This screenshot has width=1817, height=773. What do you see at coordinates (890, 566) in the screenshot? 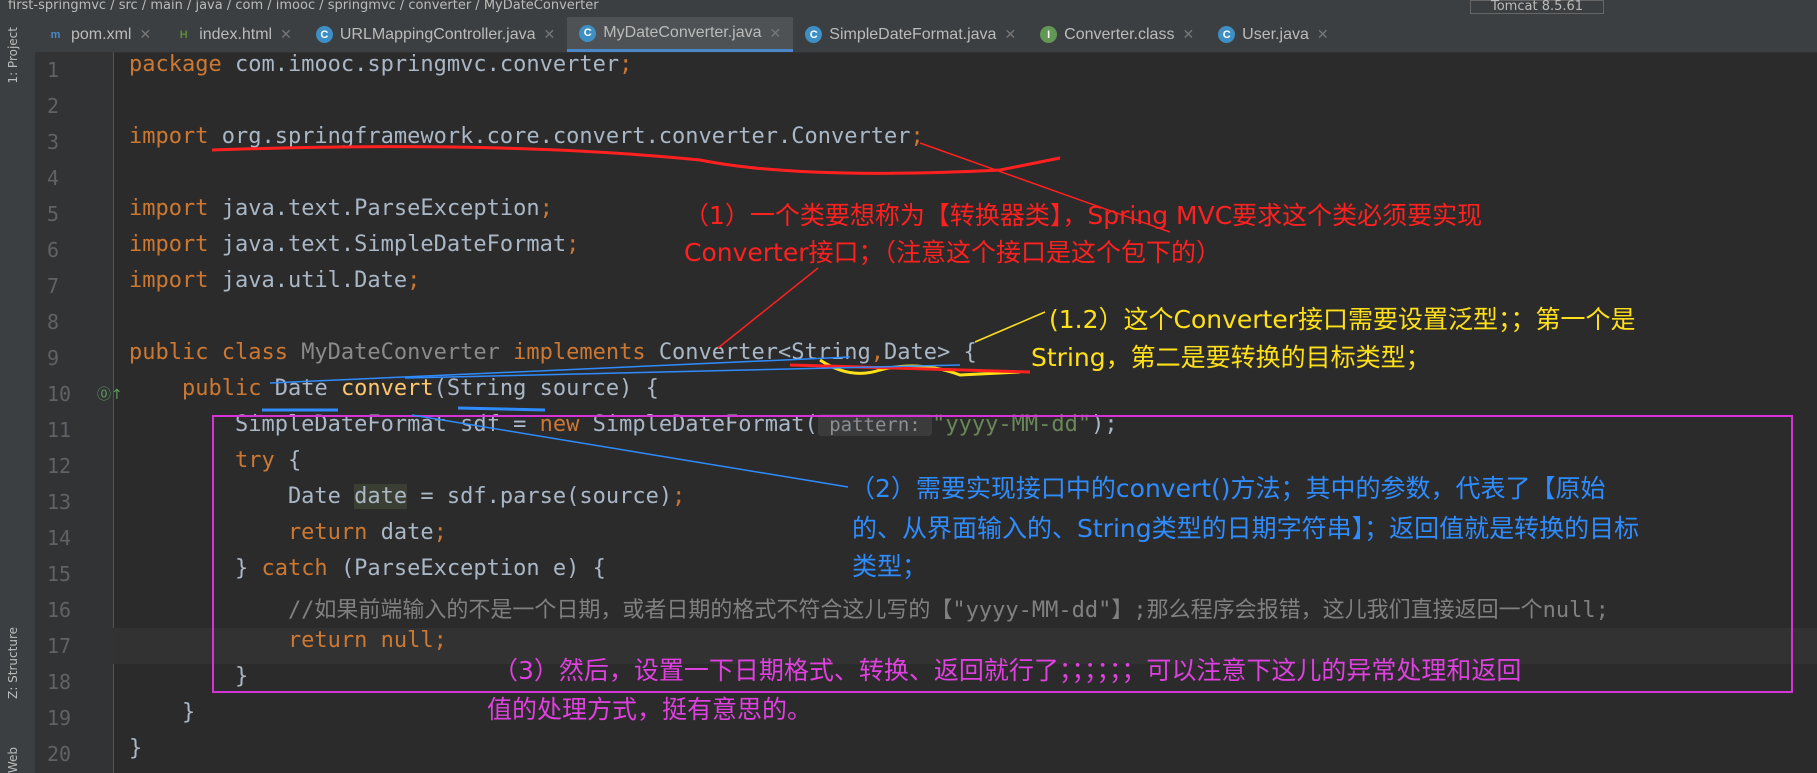
I see `annotation-blue-3: 类型；` at bounding box center [890, 566].